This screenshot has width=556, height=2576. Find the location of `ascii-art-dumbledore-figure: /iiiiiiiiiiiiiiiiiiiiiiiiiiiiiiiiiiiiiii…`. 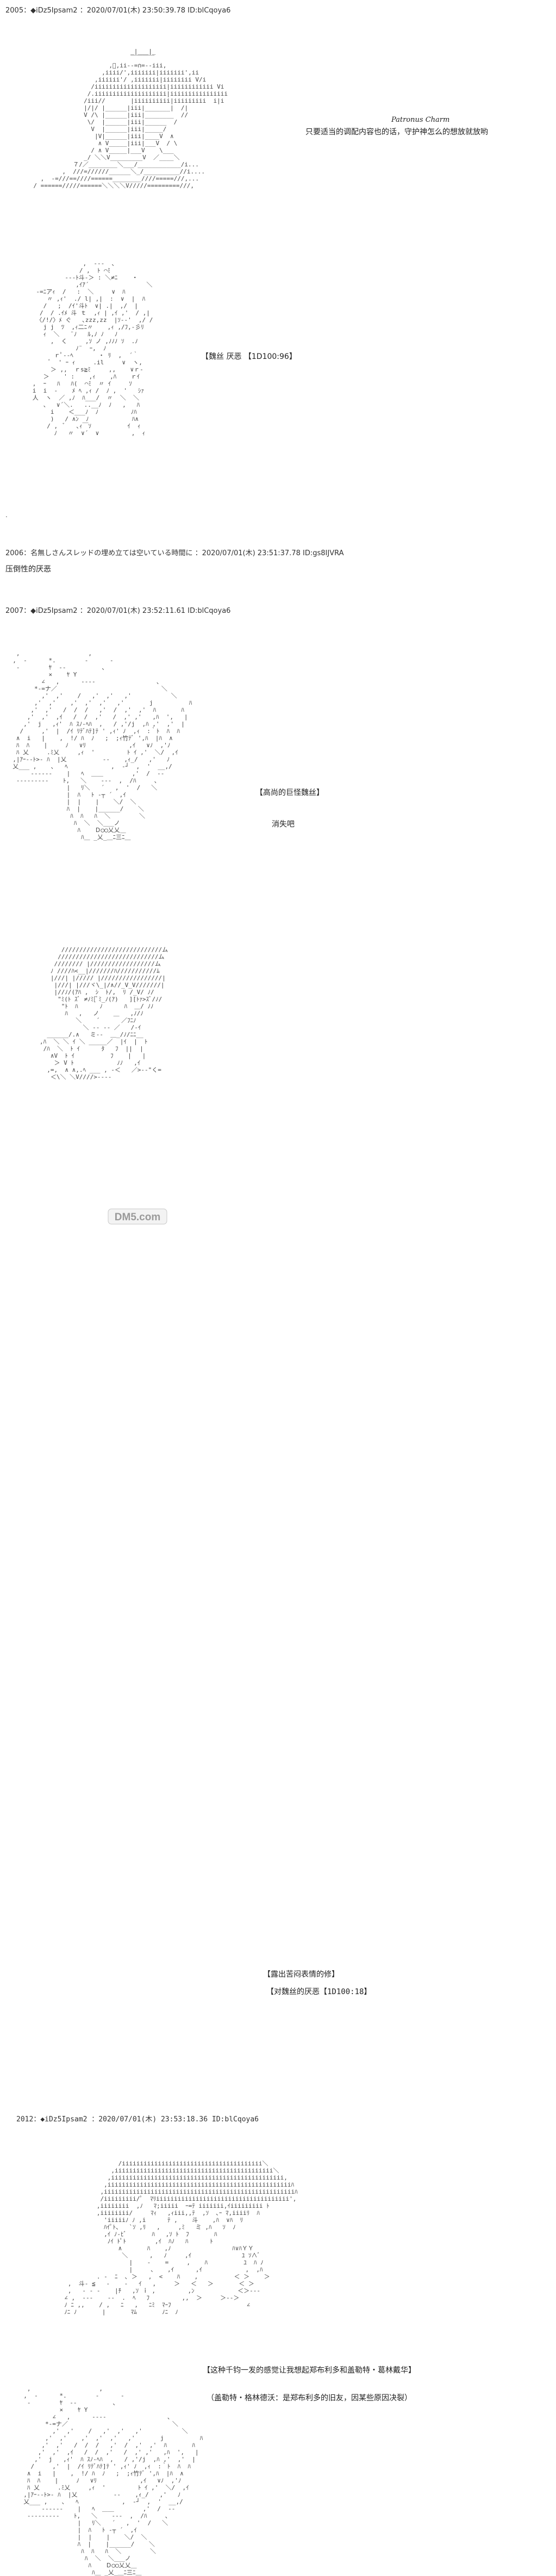

ascii-art-dumbledore-figure: /iiiiiiiiiiiiiiiiiiiiiiiiiiiiiiiiiiiiiii… is located at coordinates (181, 2238).